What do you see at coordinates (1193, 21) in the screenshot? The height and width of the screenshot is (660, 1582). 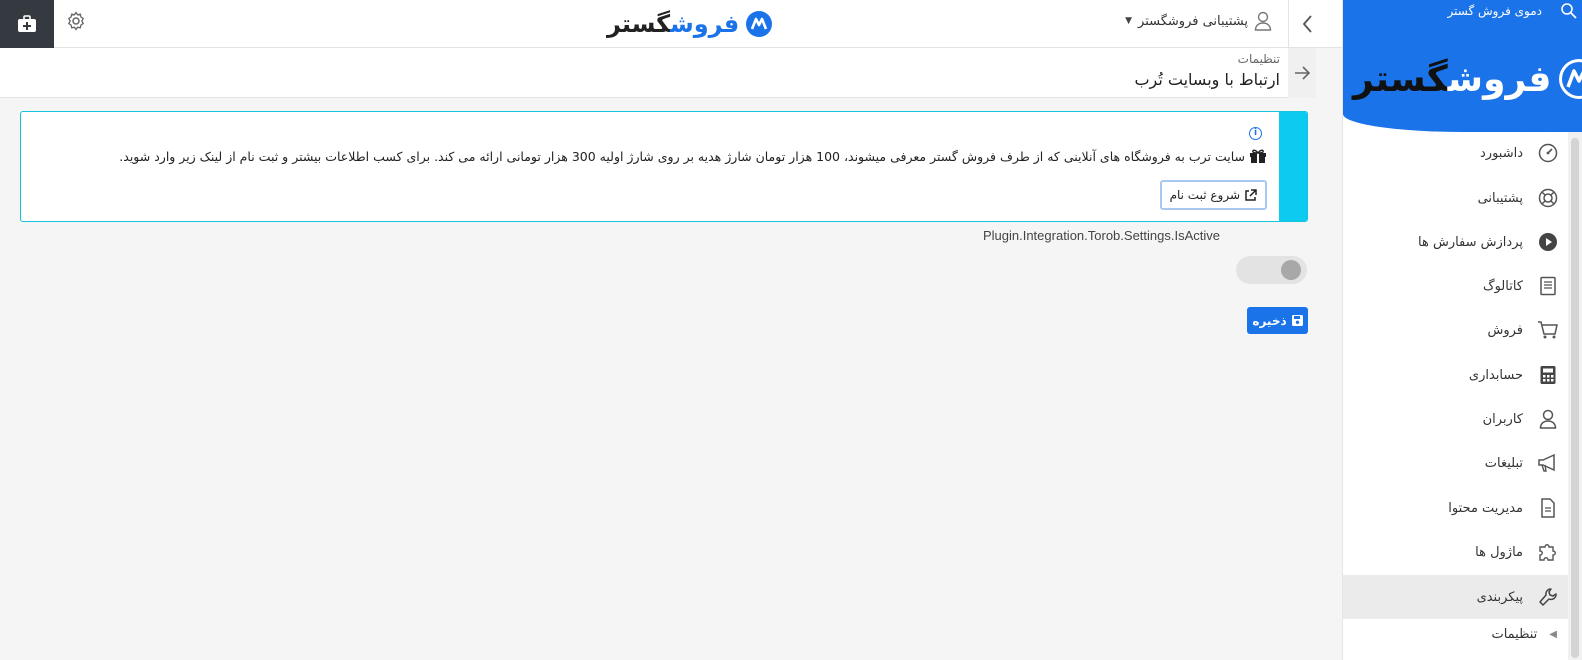 I see `user-name: پشتیبانی فروشگستر` at bounding box center [1193, 21].